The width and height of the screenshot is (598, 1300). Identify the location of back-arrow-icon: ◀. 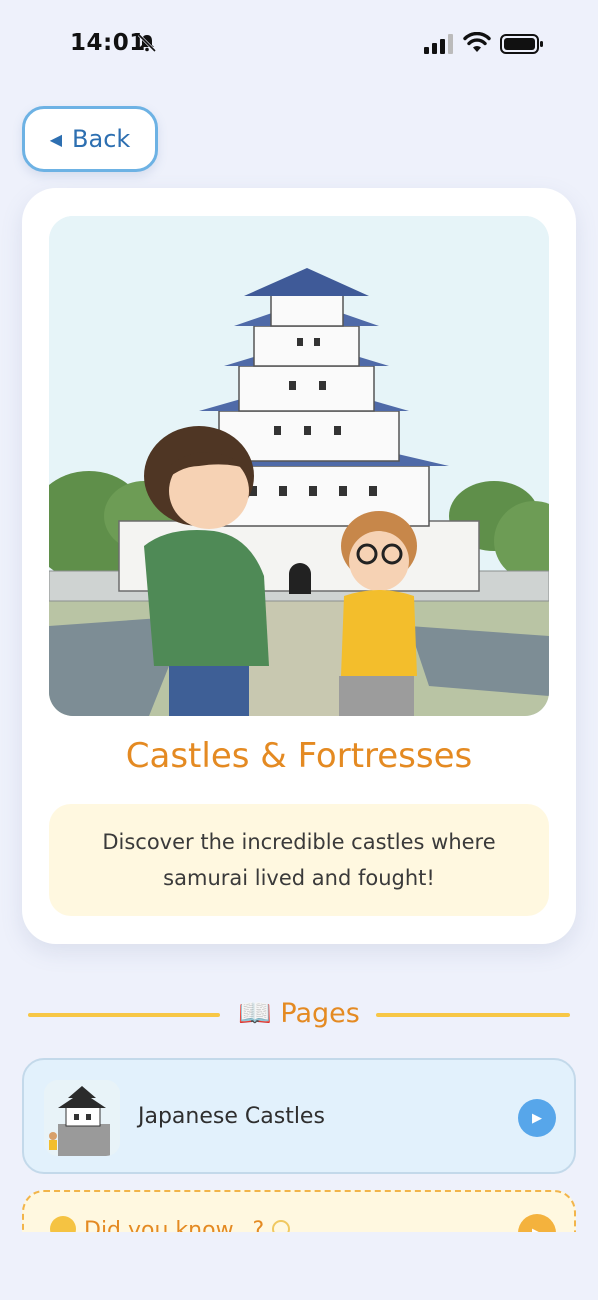
(56, 139).